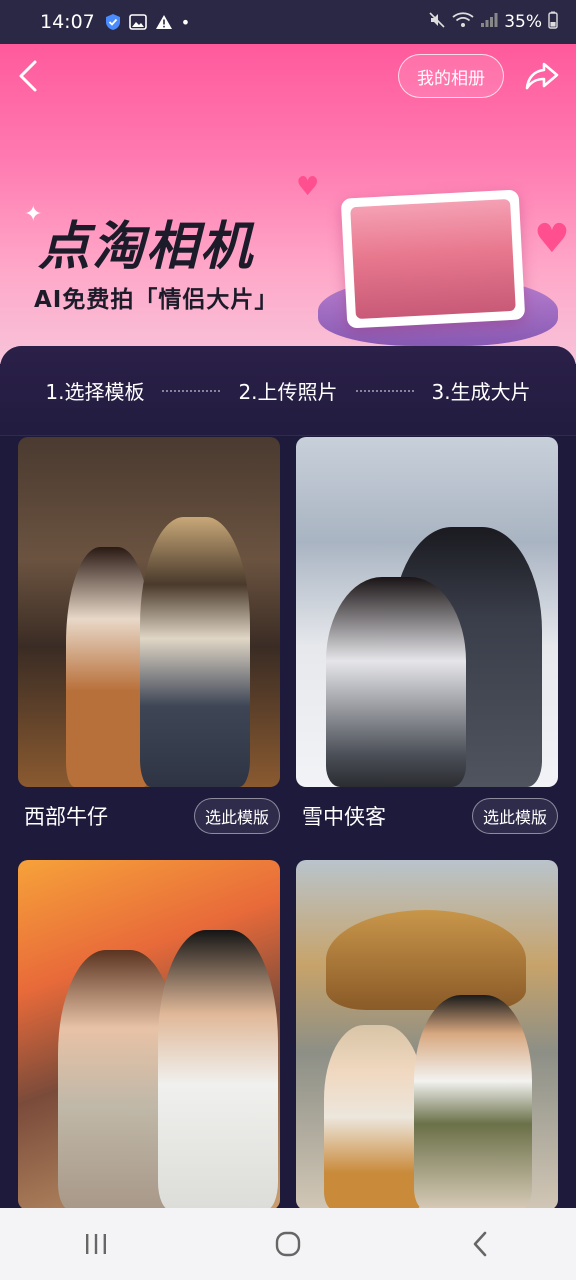 This screenshot has height=1280, width=576. What do you see at coordinates (344, 817) in the screenshot?
I see `template-name: 雪中侠客` at bounding box center [344, 817].